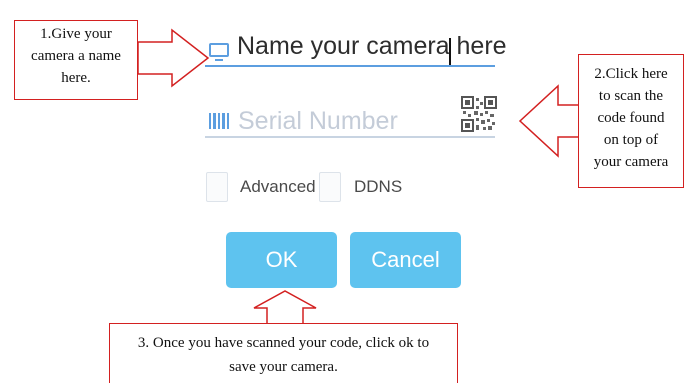 The height and width of the screenshot is (383, 688). Describe the element at coordinates (283, 367) in the screenshot. I see `step3-line: save your camera.` at that location.